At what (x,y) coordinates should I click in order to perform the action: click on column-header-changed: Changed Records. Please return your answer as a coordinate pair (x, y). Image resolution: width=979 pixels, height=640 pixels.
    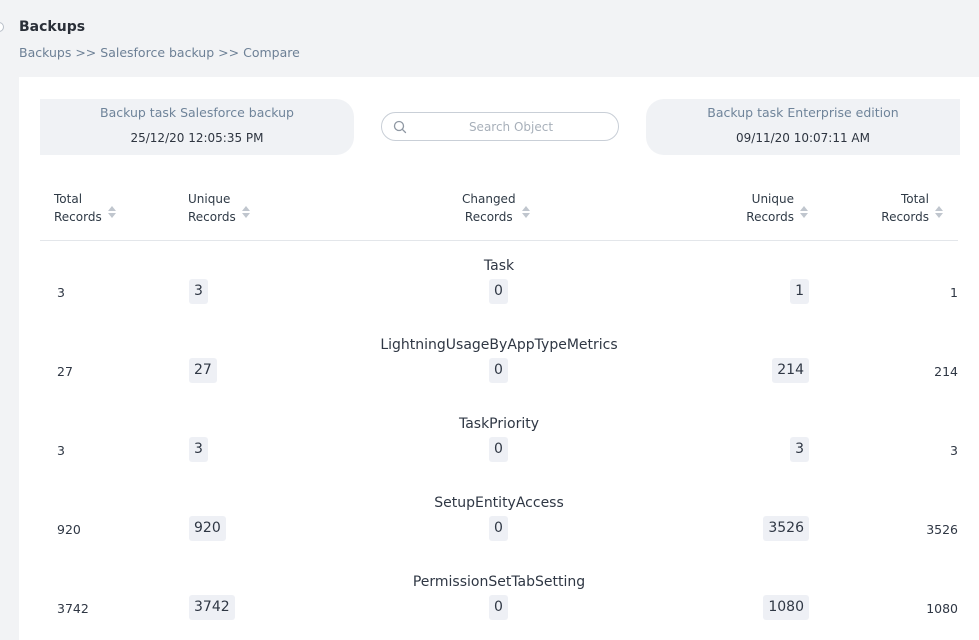
    Looking at the image, I should click on (496, 208).